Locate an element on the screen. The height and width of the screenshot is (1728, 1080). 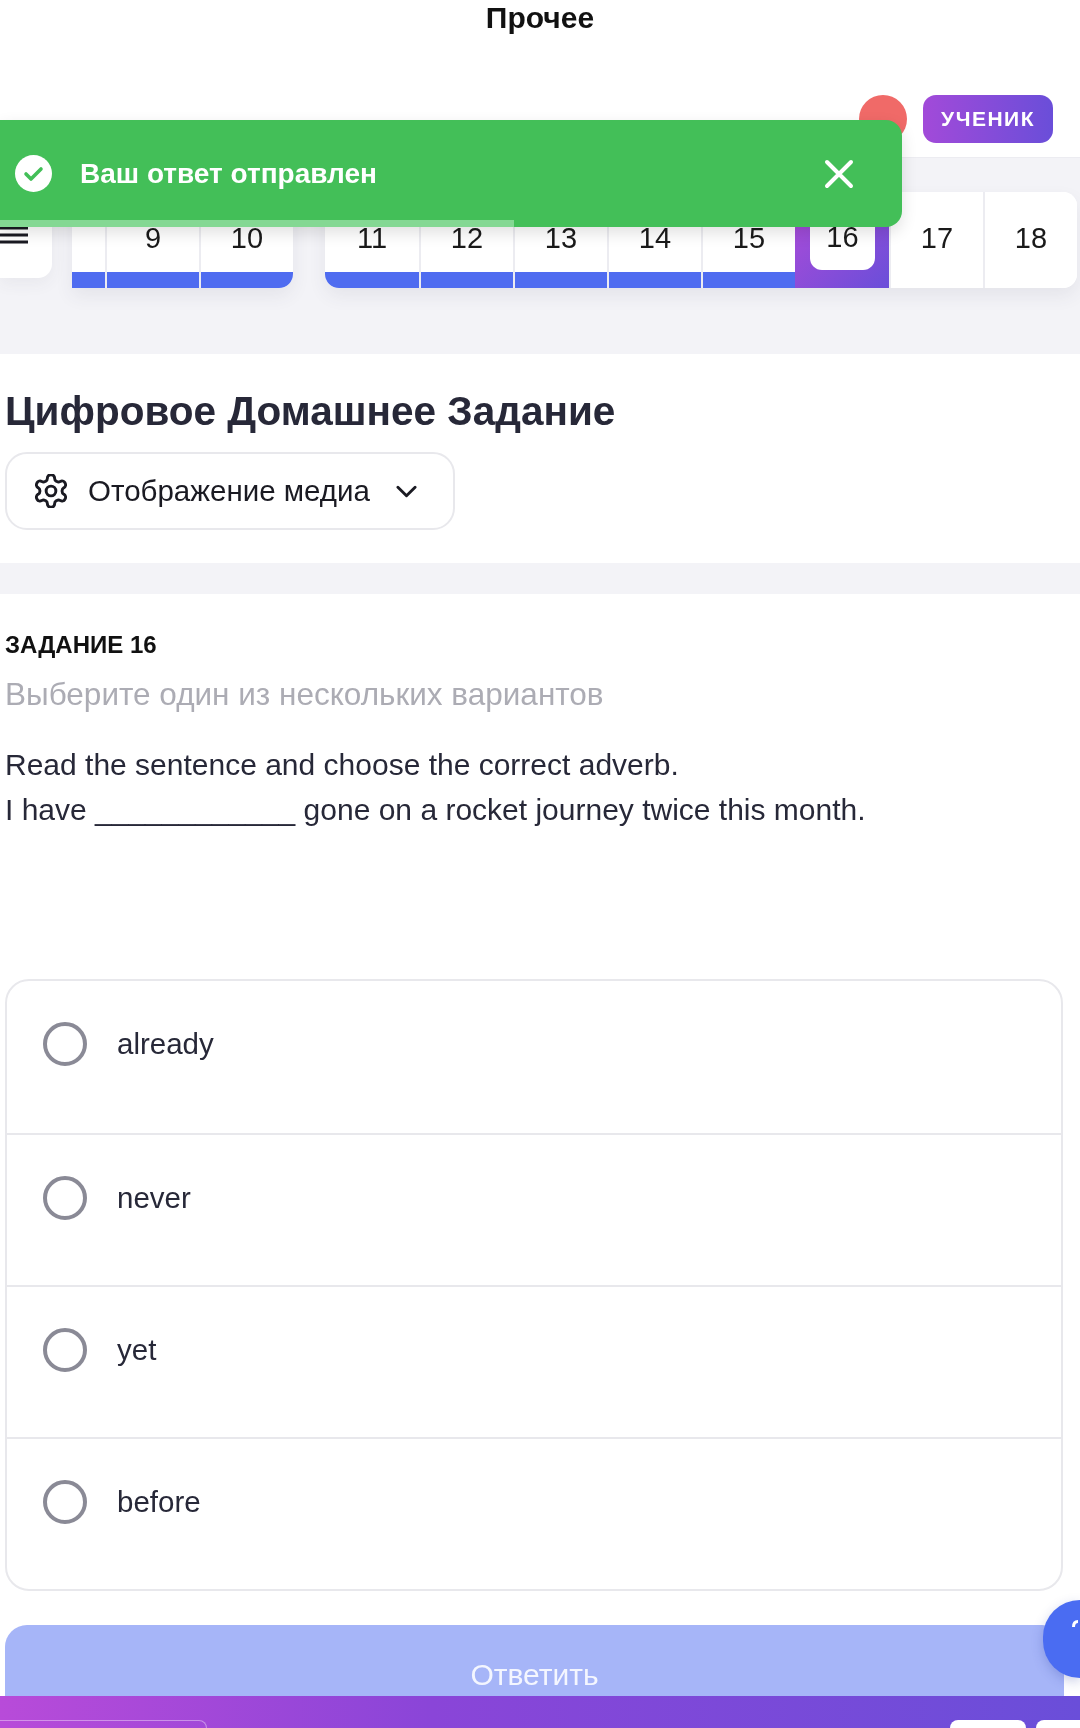
menu-icon is located at coordinates (14, 235).